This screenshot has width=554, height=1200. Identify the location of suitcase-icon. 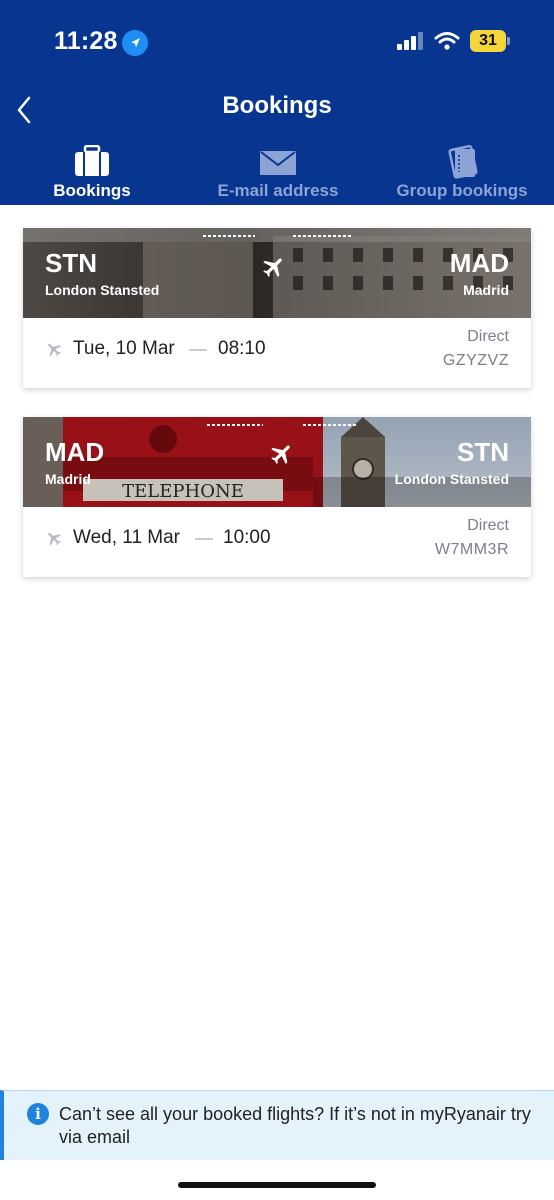
(92, 163).